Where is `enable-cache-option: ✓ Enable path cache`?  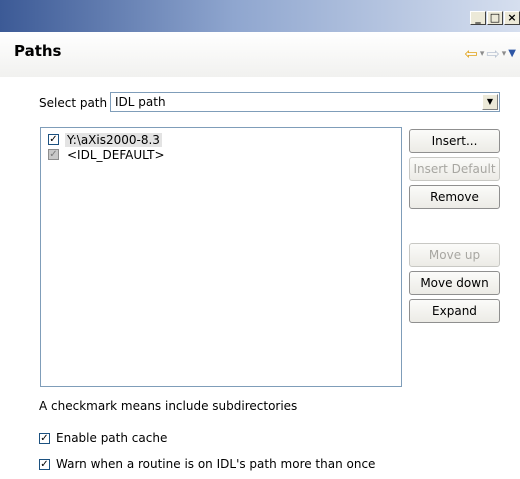 enable-cache-option: ✓ Enable path cache is located at coordinates (103, 438).